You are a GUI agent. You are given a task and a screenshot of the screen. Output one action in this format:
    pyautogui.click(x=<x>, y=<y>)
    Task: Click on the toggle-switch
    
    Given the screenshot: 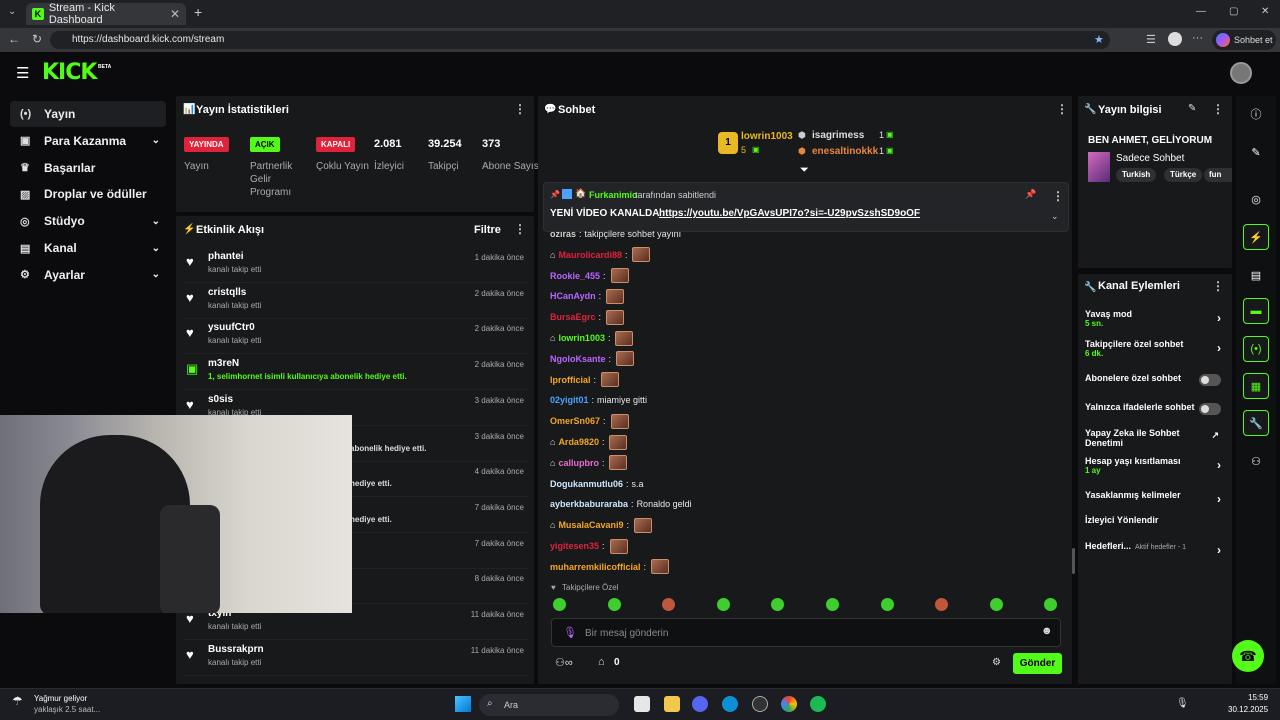 What is the action you would take?
    pyautogui.click(x=1210, y=409)
    